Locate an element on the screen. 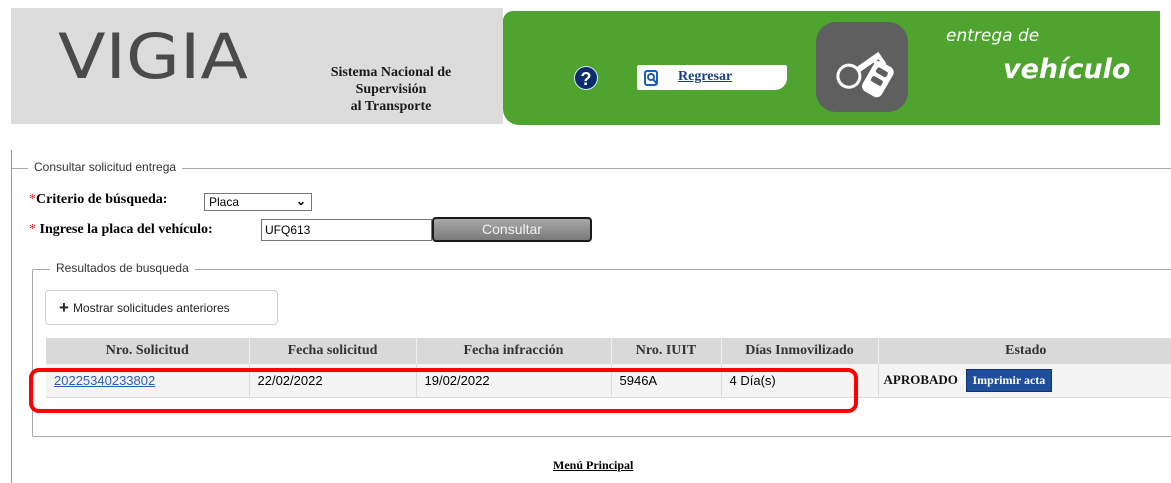 The image size is (1171, 483). cell-estado: APROBADO Imprimir acta is located at coordinates (1024, 381).